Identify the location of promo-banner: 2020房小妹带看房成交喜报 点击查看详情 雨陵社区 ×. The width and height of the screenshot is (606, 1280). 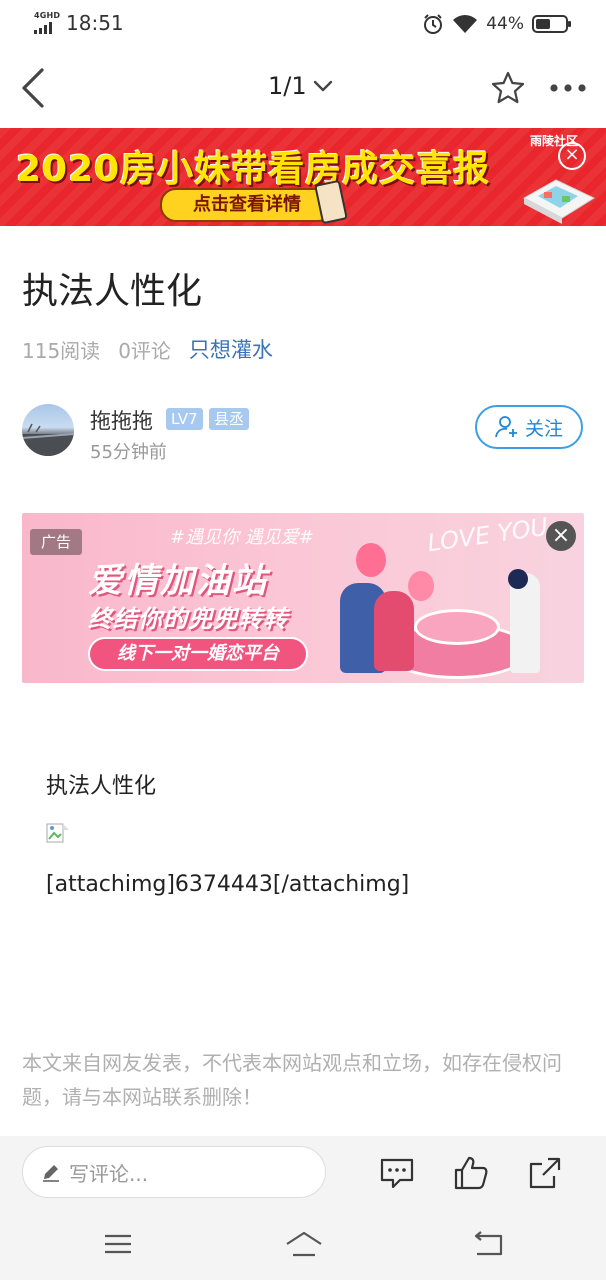
(303, 177).